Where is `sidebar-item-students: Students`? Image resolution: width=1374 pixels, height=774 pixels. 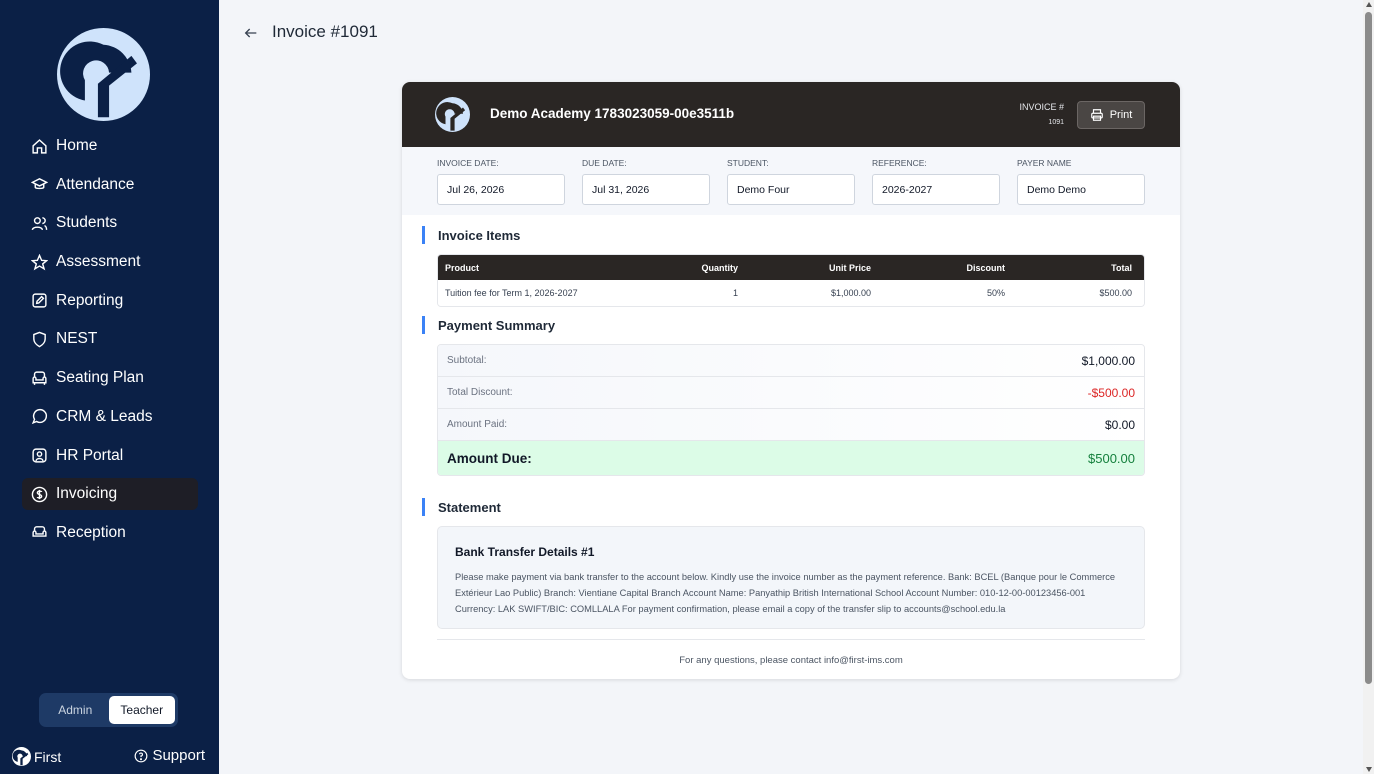 sidebar-item-students: Students is located at coordinates (110, 223).